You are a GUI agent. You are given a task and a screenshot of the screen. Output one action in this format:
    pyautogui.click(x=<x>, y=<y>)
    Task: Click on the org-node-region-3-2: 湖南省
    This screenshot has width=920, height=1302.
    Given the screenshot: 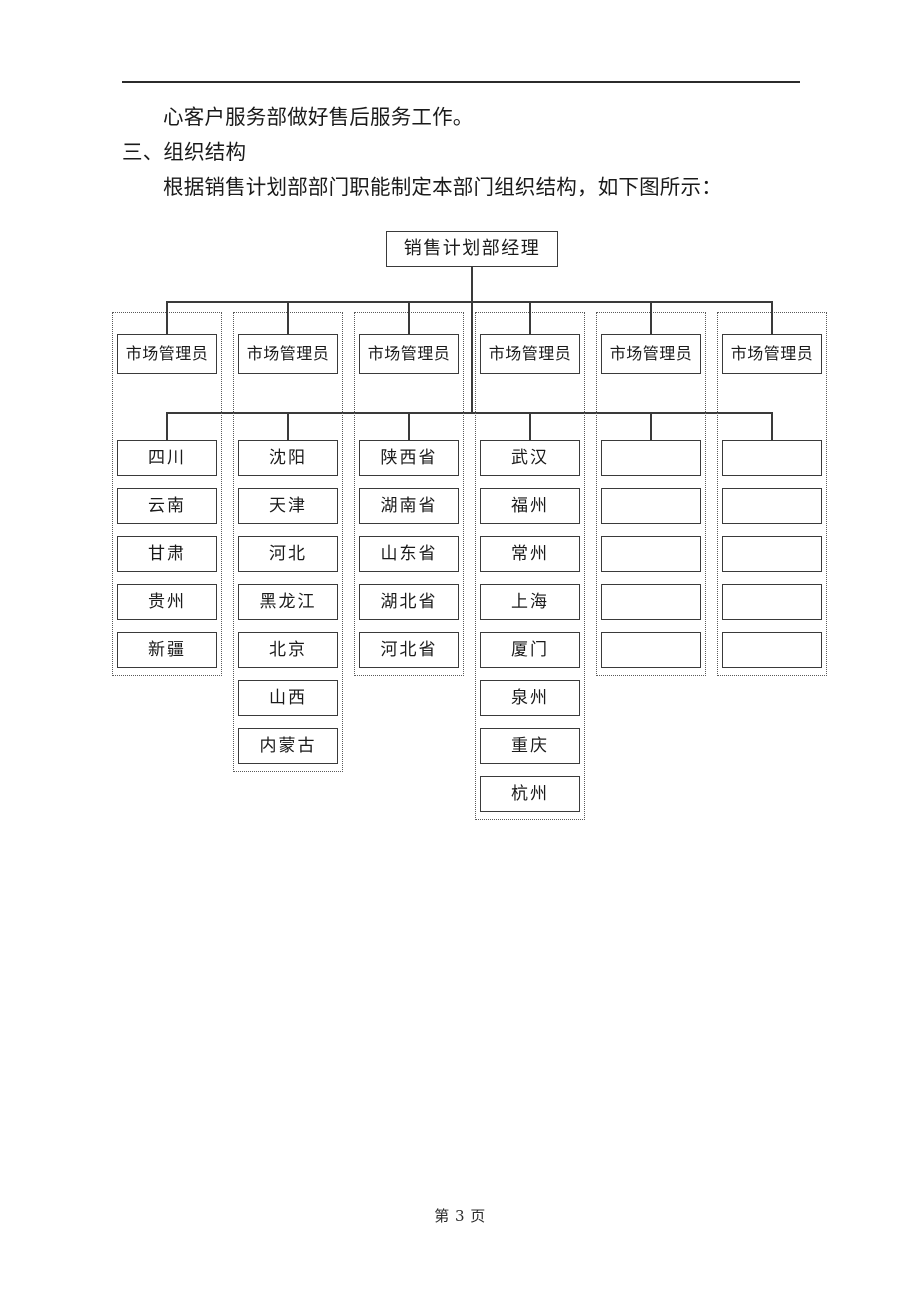 What is the action you would take?
    pyautogui.click(x=409, y=506)
    